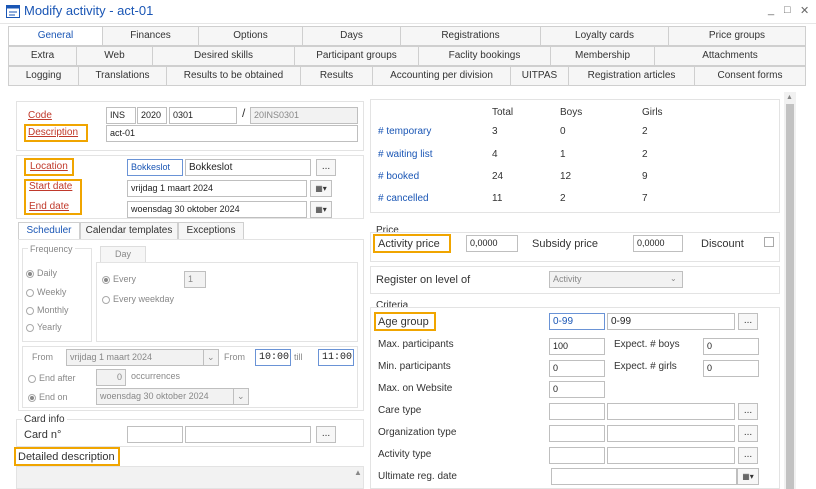 This screenshot has width=816, height=489. I want to click on tab-facility-bookings: Faclity bookings, so click(484, 56).